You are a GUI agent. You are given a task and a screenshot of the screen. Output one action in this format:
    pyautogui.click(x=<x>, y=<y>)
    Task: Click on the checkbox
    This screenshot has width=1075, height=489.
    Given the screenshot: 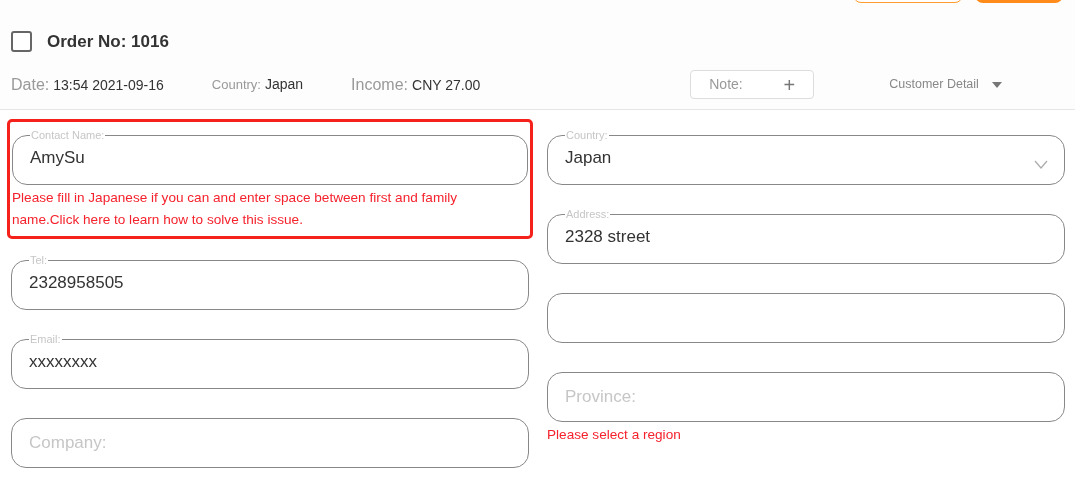 What is the action you would take?
    pyautogui.click(x=21, y=42)
    